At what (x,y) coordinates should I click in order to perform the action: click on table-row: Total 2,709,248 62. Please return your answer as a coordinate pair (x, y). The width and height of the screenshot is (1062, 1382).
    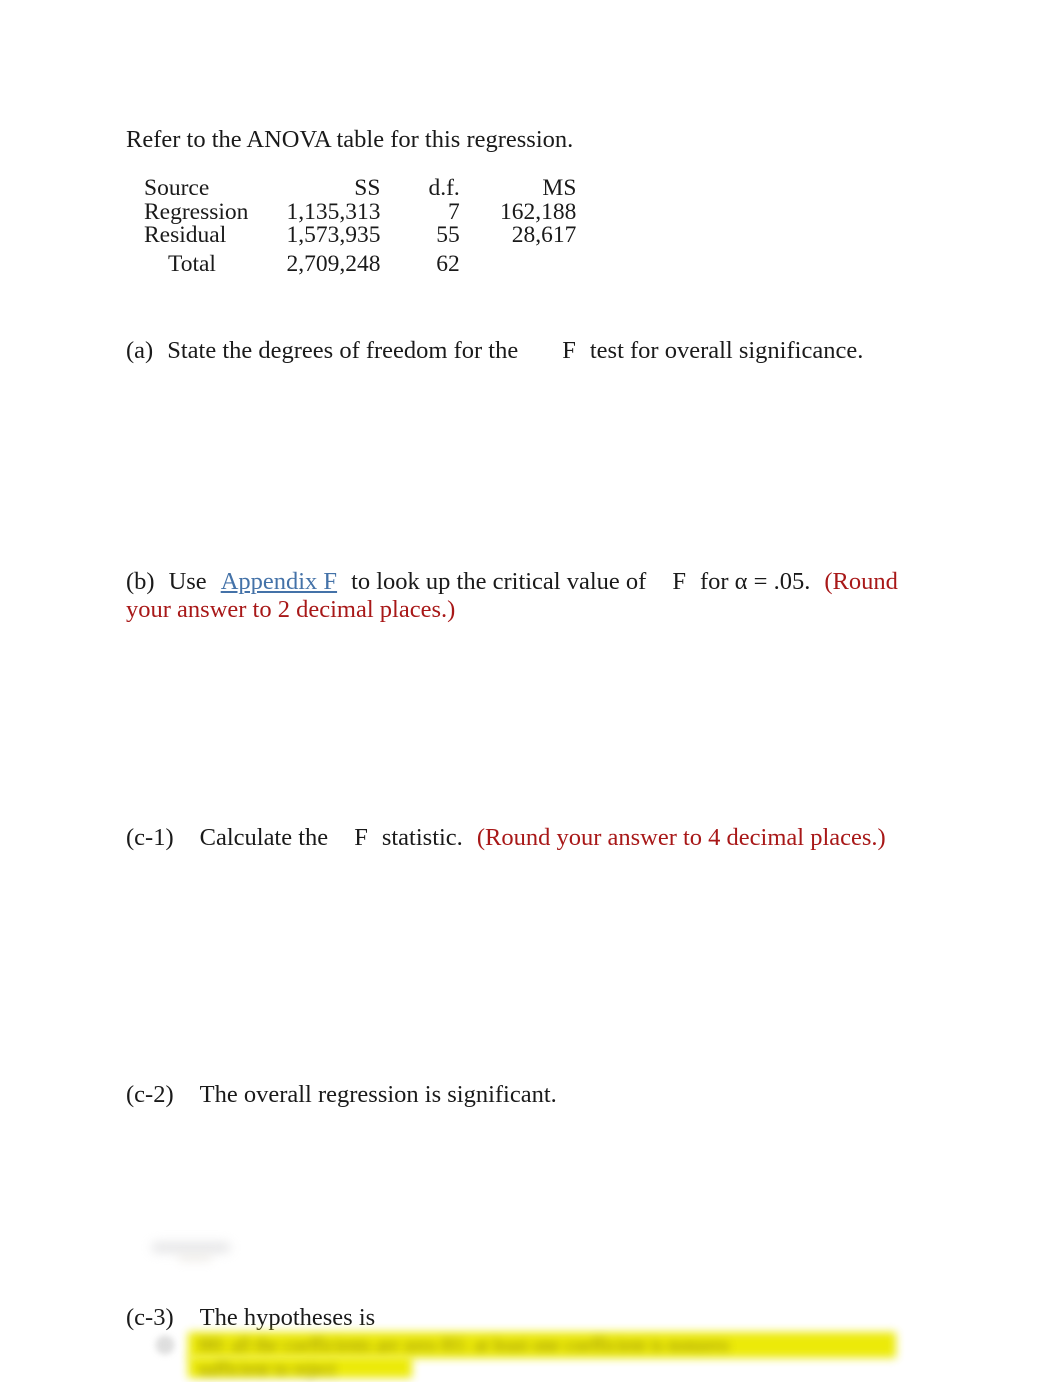
    Looking at the image, I should click on (360, 262).